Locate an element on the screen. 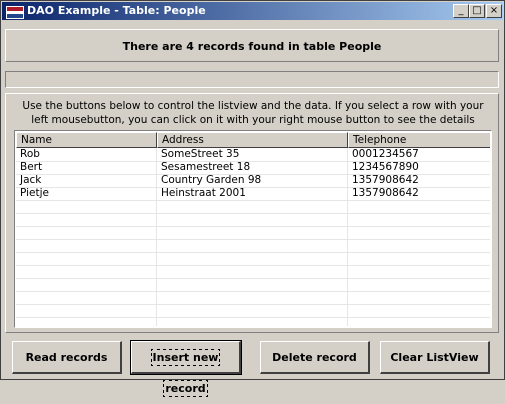 This screenshot has height=404, width=505. insert-new-record-label: Insert new record is located at coordinates (185, 373).